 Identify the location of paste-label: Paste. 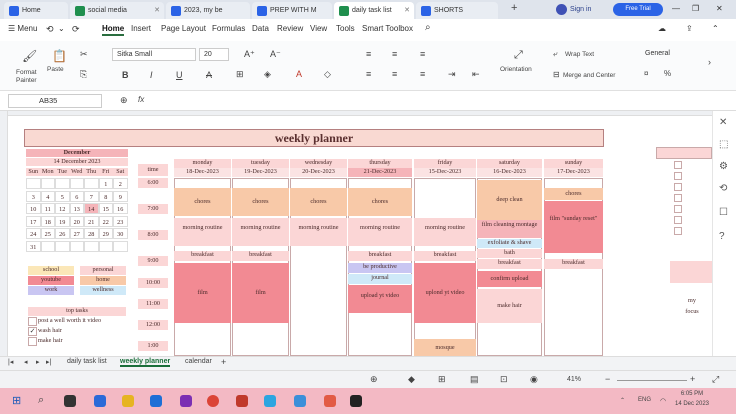
(55, 69).